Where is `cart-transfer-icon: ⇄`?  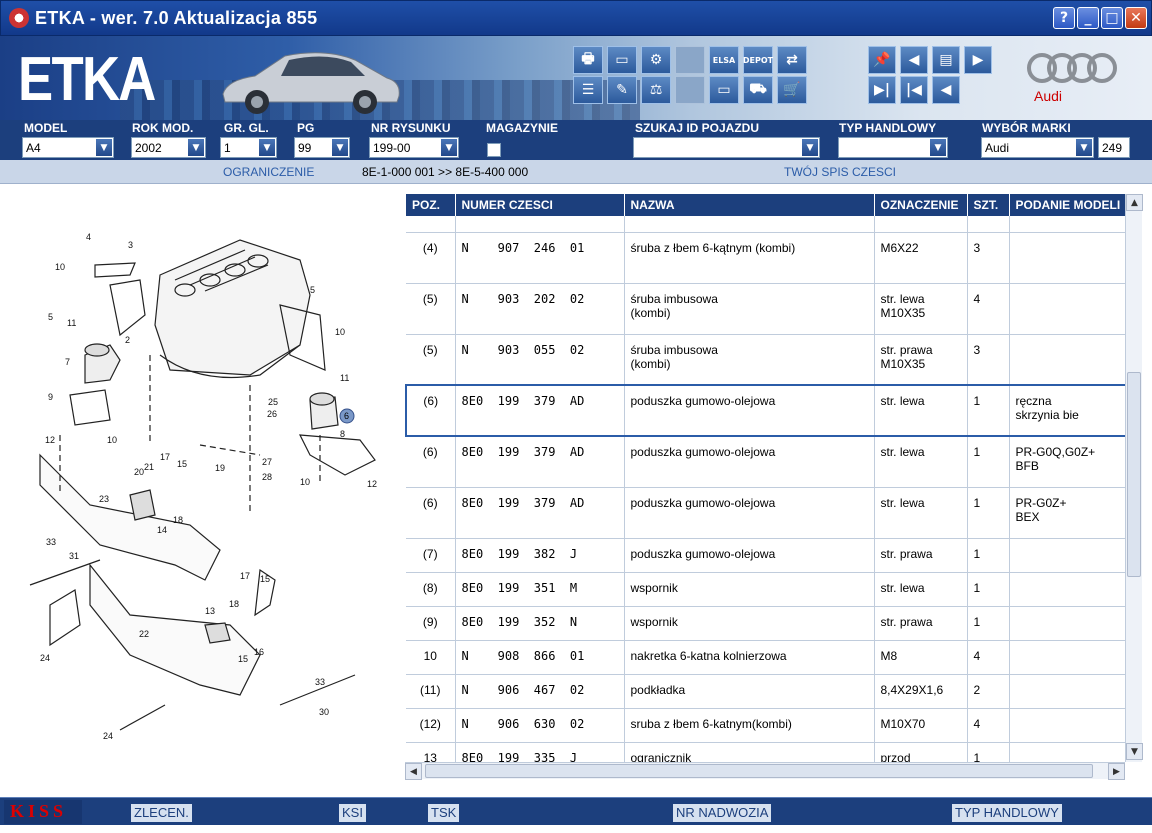
cart-transfer-icon: ⇄ is located at coordinates (792, 60).